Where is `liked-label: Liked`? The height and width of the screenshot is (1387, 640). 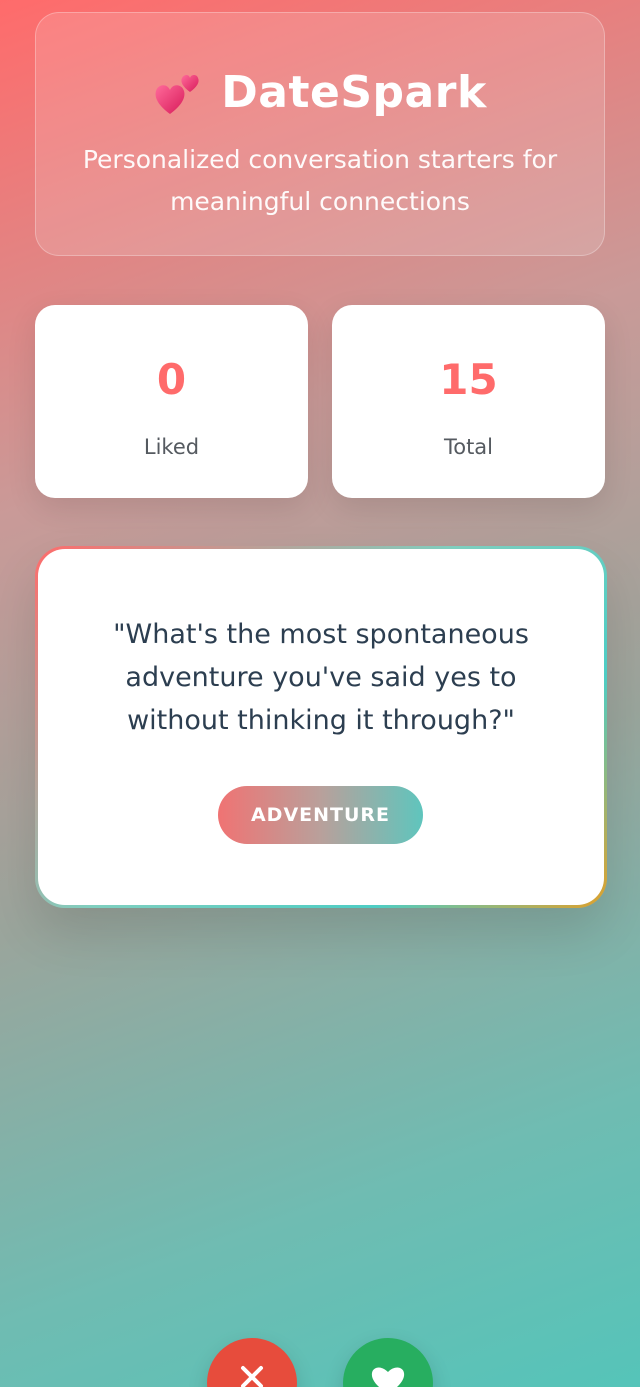
liked-label: Liked is located at coordinates (171, 447).